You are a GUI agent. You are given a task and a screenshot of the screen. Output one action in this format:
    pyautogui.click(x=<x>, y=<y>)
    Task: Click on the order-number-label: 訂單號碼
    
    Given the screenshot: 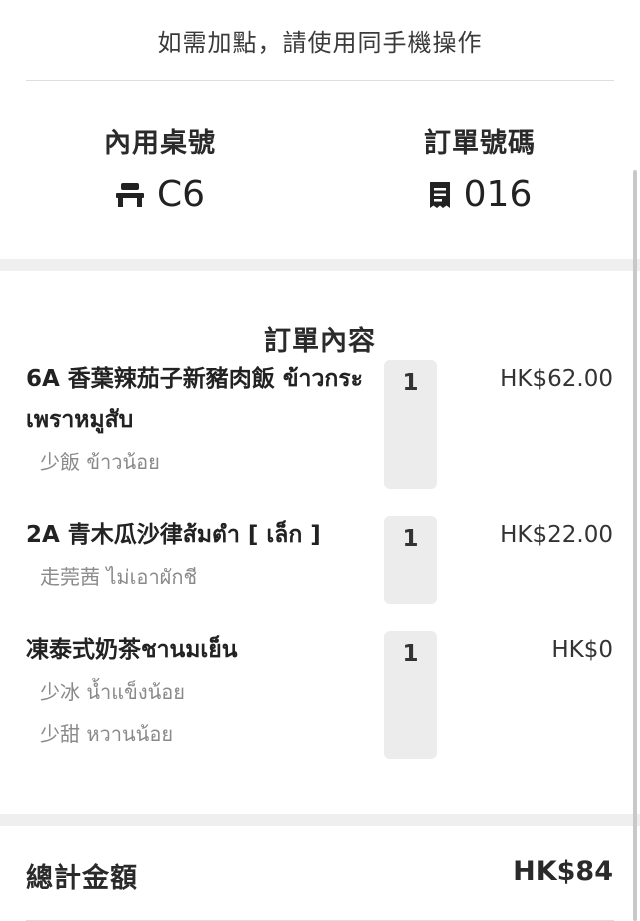 What is the action you would take?
    pyautogui.click(x=480, y=143)
    